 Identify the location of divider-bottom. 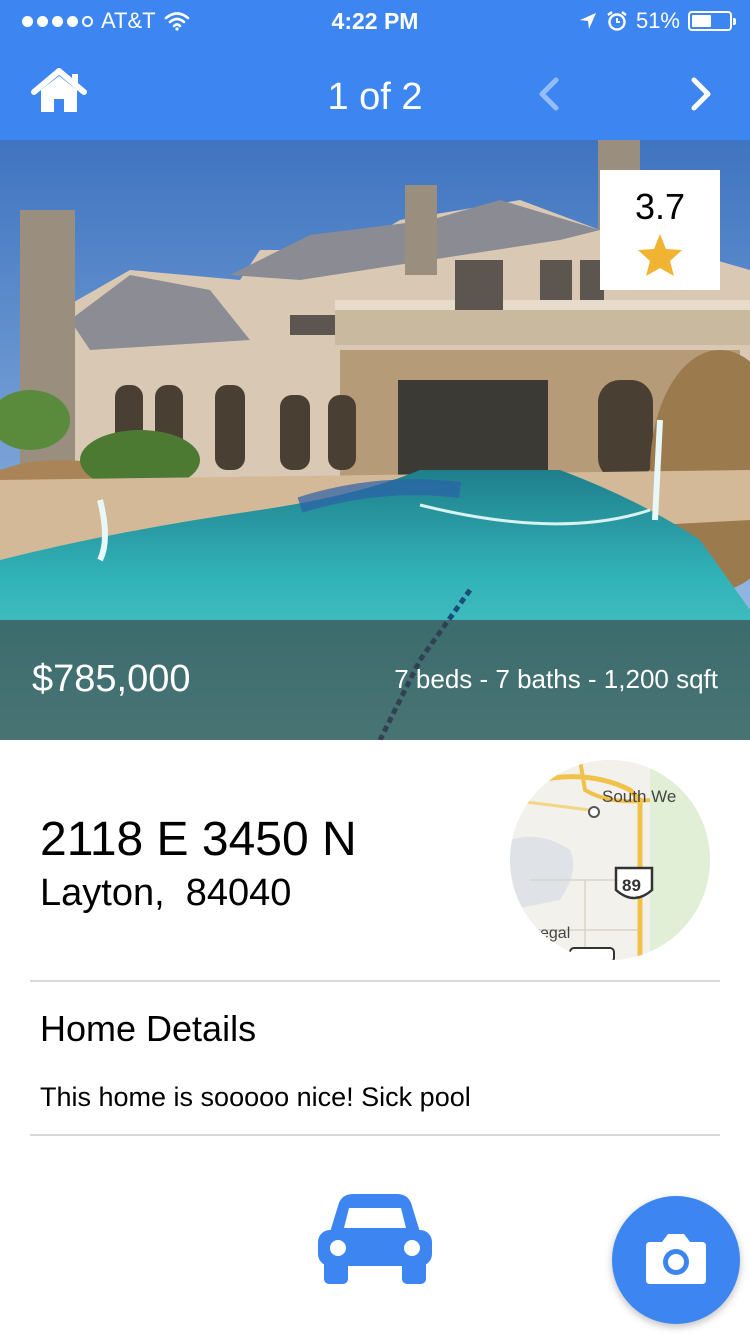
(375, 1135).